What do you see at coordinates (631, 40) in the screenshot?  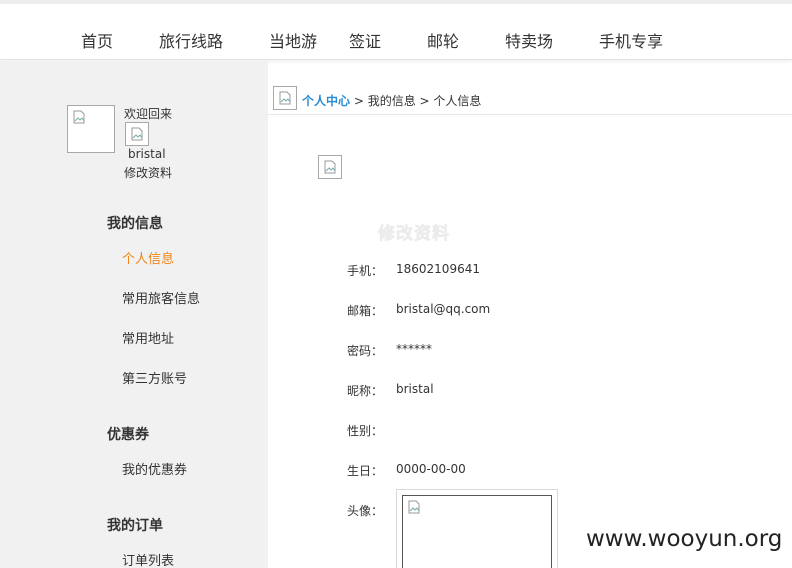 I see `nav-mobile-exclusive: 手机专享` at bounding box center [631, 40].